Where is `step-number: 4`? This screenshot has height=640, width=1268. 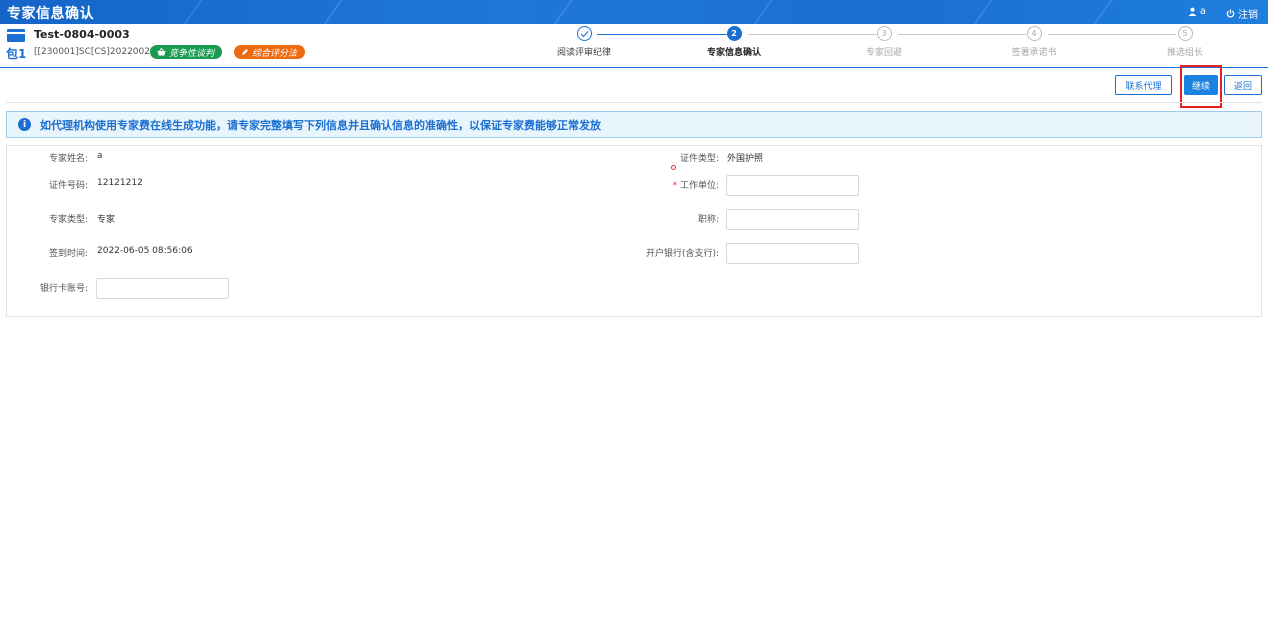 step-number: 4 is located at coordinates (1034, 33).